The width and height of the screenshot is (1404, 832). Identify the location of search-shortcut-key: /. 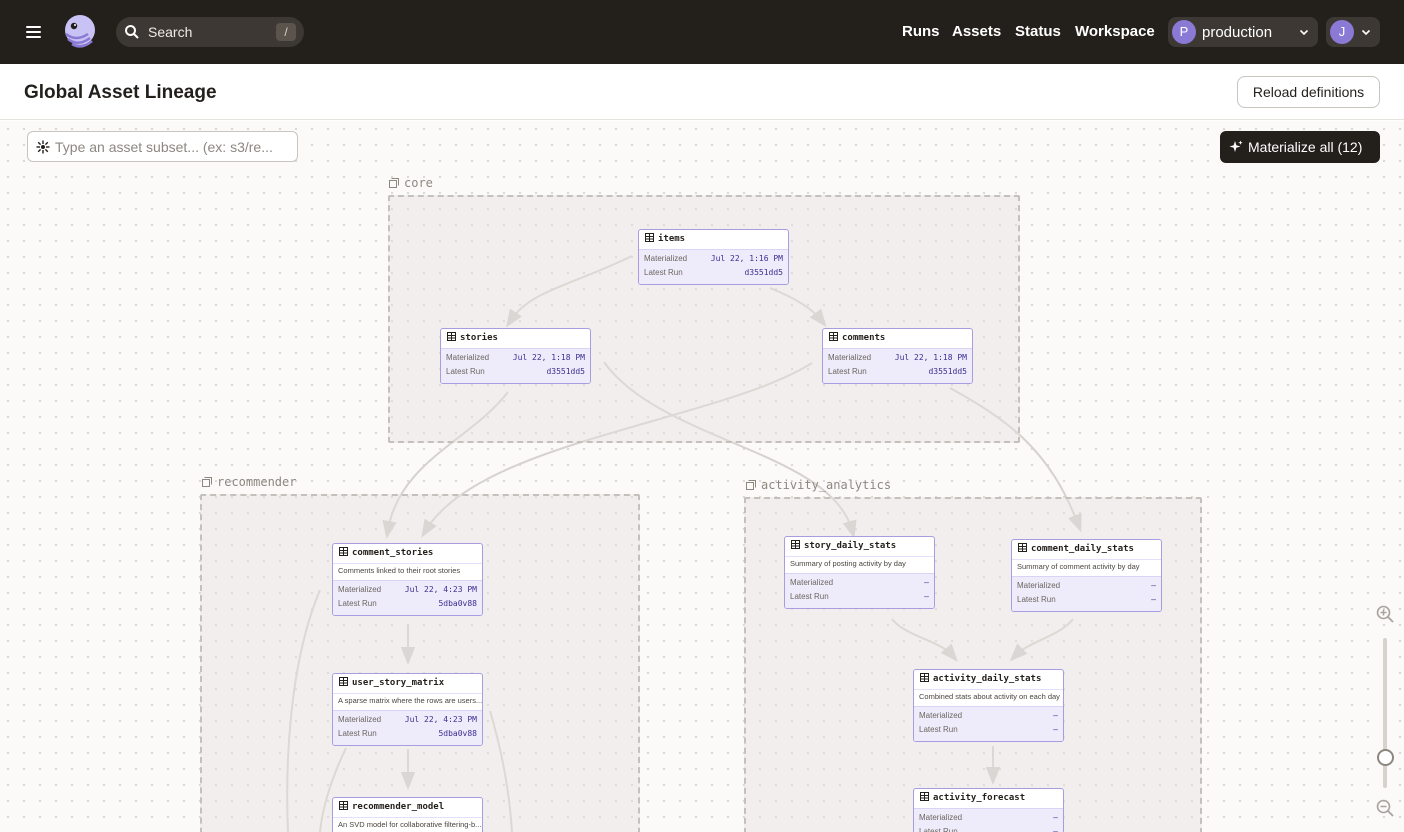
(286, 32).